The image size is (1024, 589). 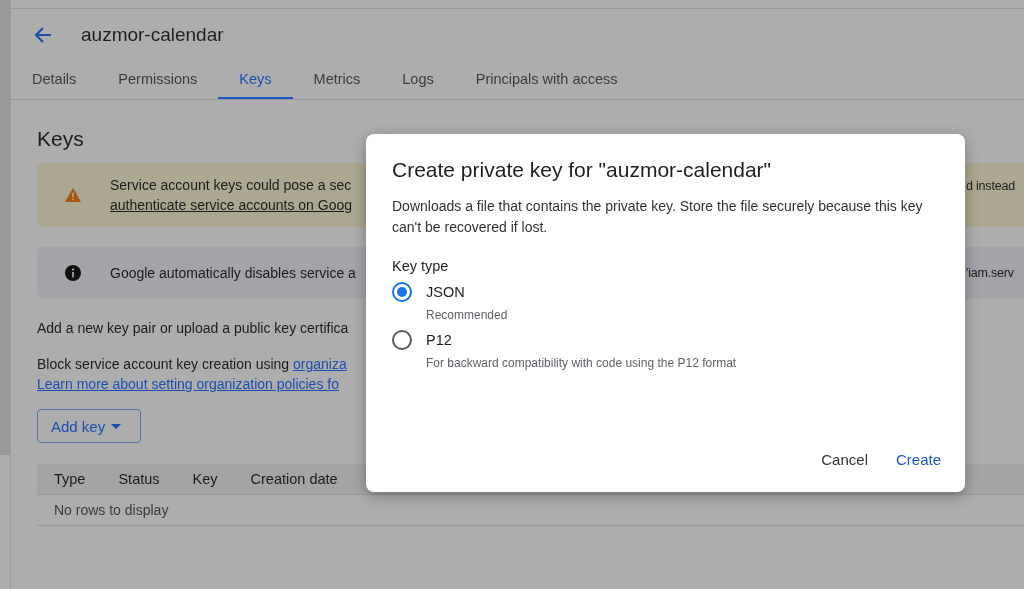 What do you see at coordinates (439, 340) in the screenshot?
I see `option-label: P12` at bounding box center [439, 340].